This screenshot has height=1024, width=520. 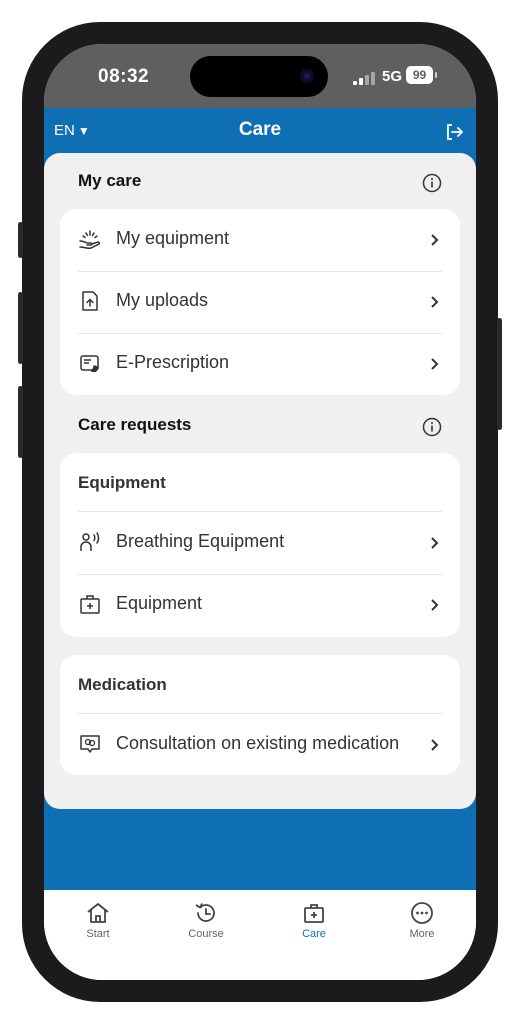 I want to click on my-care-heading: My care, so click(x=110, y=180).